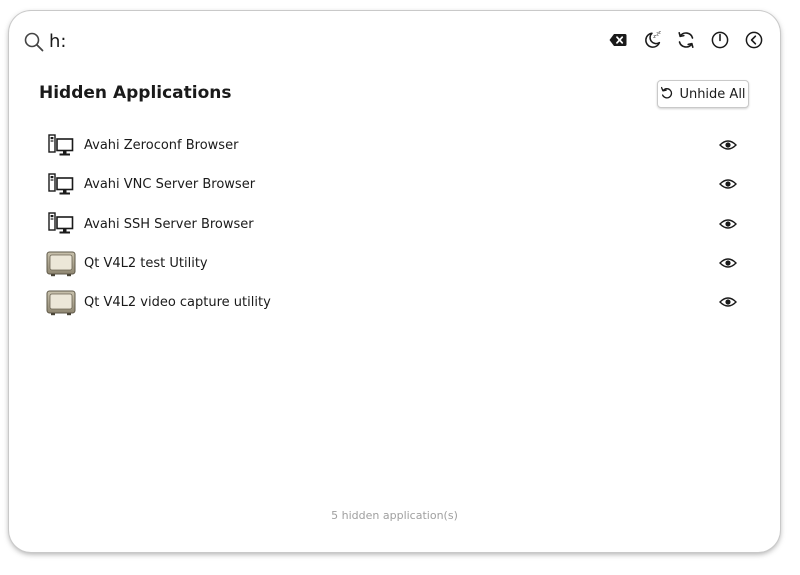 The image size is (800, 575). I want to click on search-bar: z z z, so click(394, 40).